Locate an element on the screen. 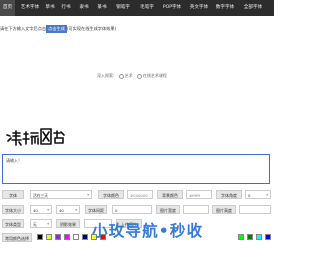 Image resolution: width=320 pixels, height=258 pixels. color-swatch-magenta is located at coordinates (67, 237).